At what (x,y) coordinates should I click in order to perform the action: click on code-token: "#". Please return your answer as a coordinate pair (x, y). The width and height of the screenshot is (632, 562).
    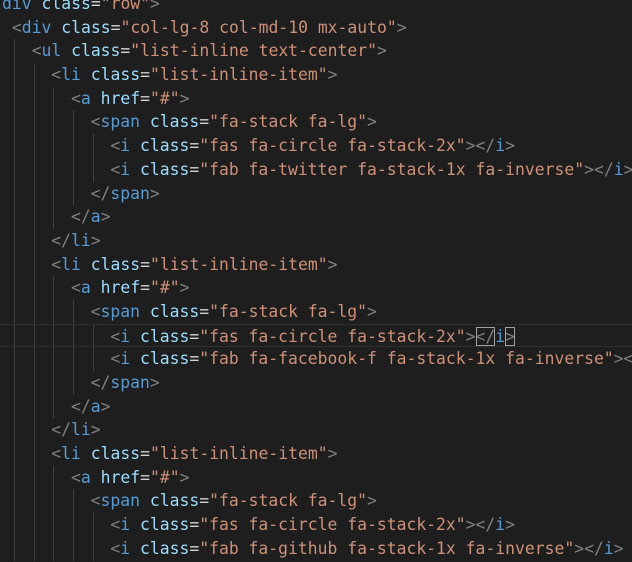
    Looking at the image, I should click on (164, 288).